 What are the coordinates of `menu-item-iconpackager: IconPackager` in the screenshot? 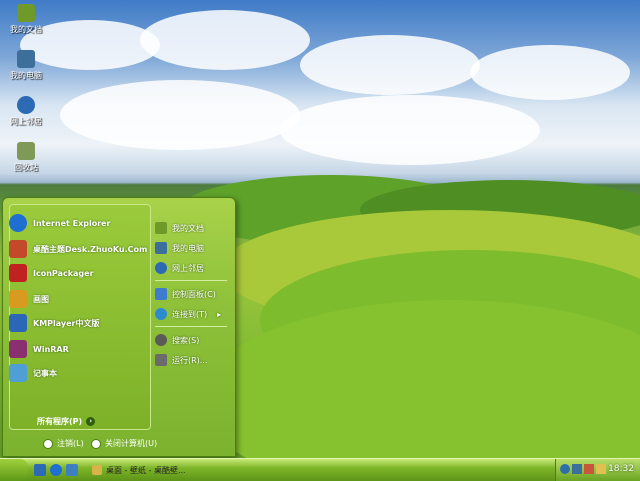 It's located at (51, 273).